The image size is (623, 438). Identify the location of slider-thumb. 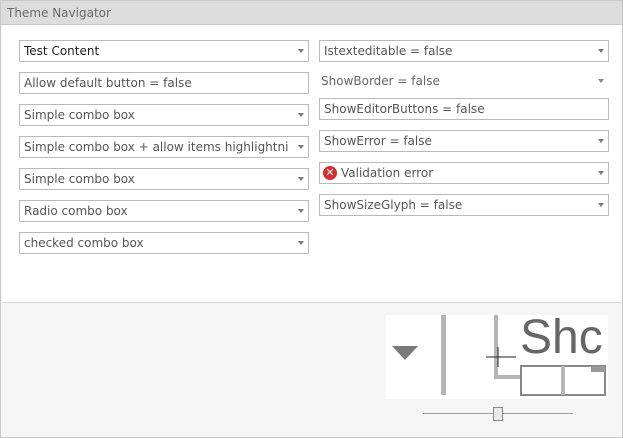
(498, 414).